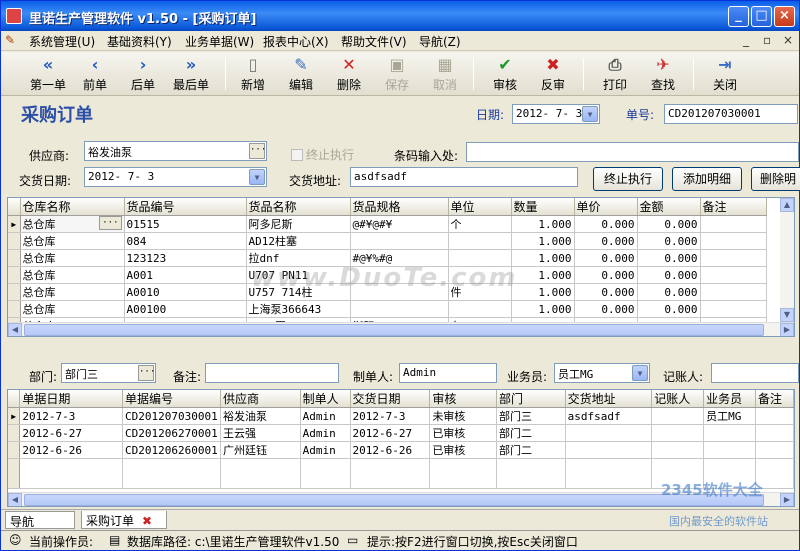 This screenshot has width=800, height=551. I want to click on column-header: 审核, so click(463, 399).